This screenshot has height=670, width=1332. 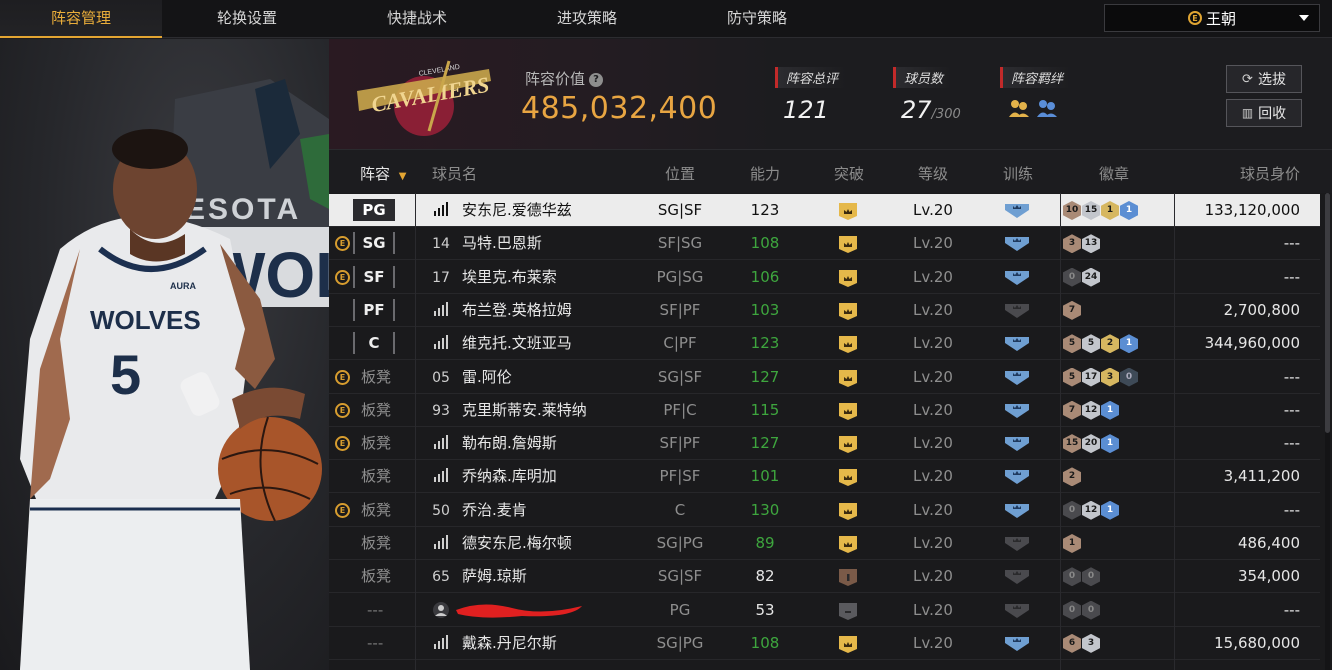 I want to click on table-row: E SF 17 埃里克.布莱索 PG|SG 106 Lv.20 0 24 ---, so click(x=824, y=277).